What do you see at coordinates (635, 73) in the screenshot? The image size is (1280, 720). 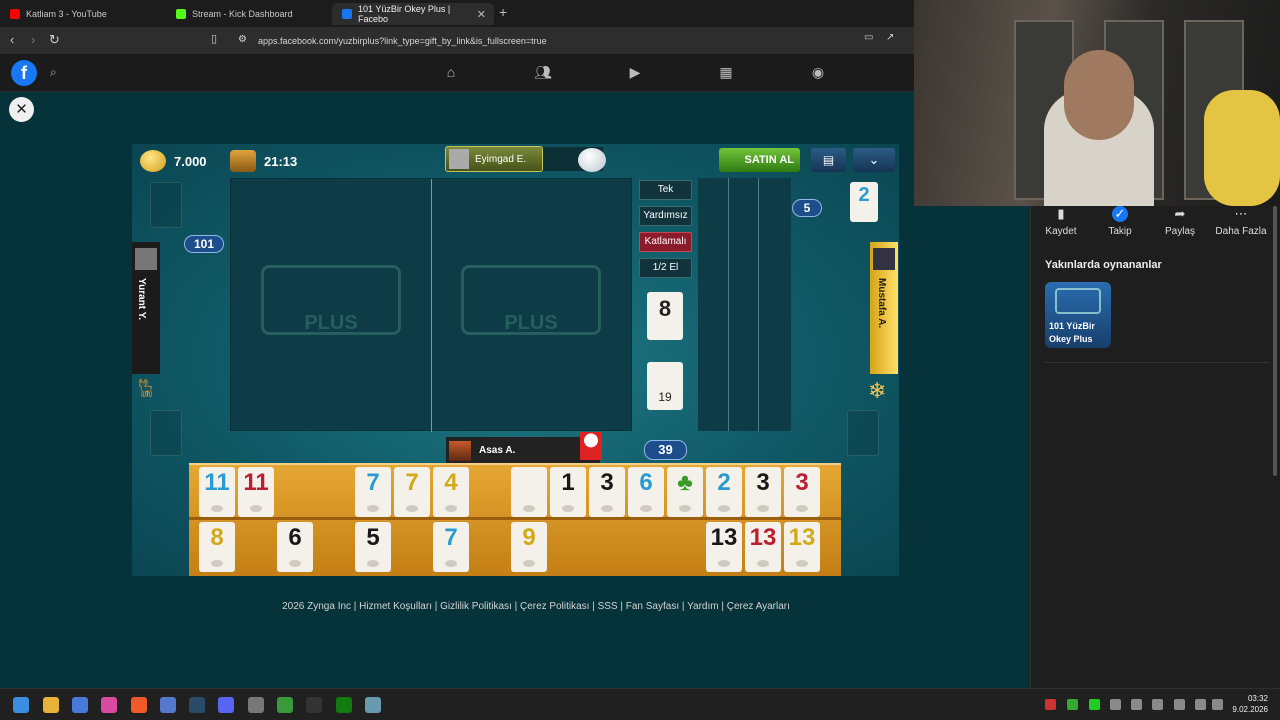 I see `video-icon: ▶` at bounding box center [635, 73].